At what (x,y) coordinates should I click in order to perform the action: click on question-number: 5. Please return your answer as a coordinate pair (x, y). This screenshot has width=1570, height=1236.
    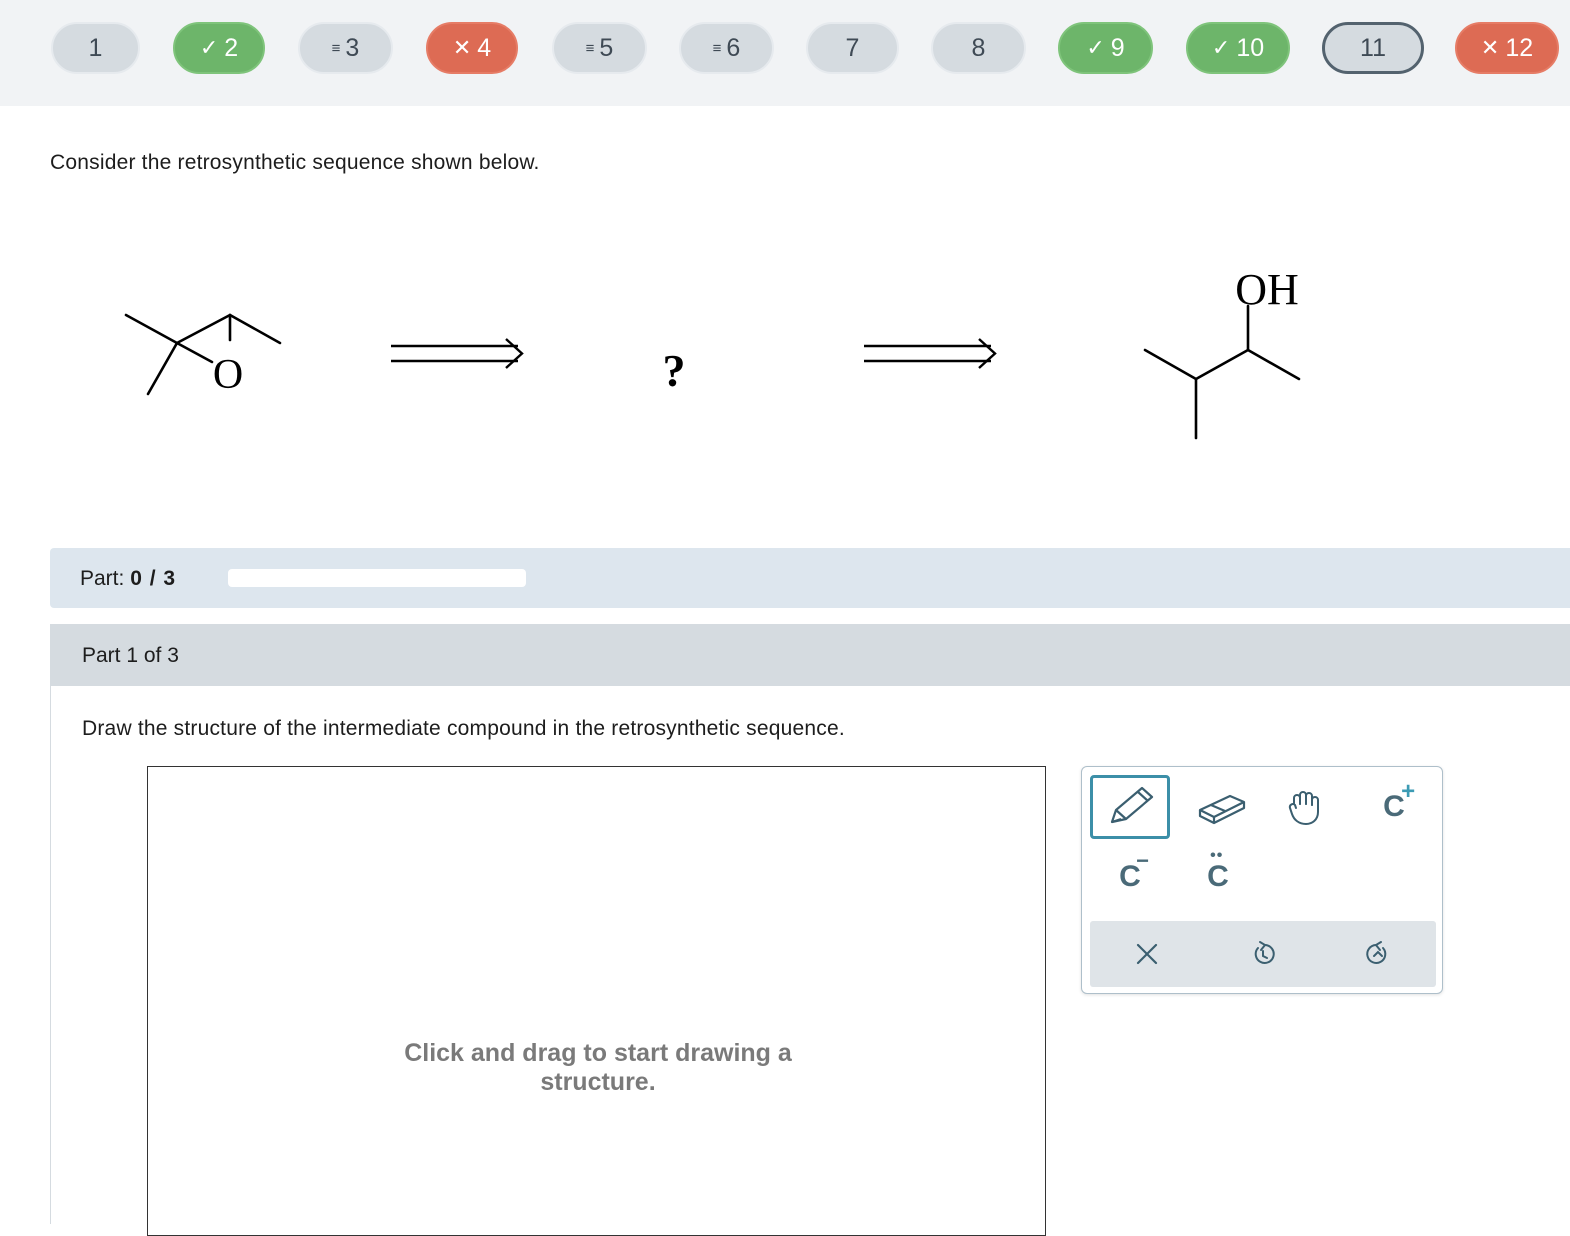
    Looking at the image, I should click on (606, 47).